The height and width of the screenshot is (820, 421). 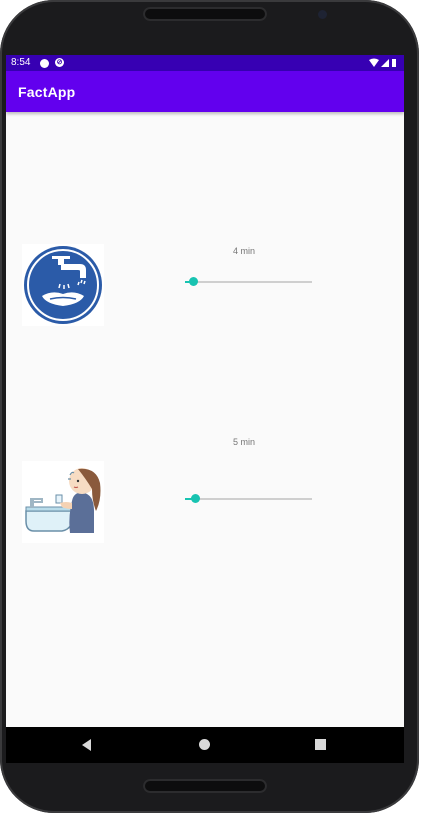 I want to click on person-at-sink-illustration, so click(x=63, y=502).